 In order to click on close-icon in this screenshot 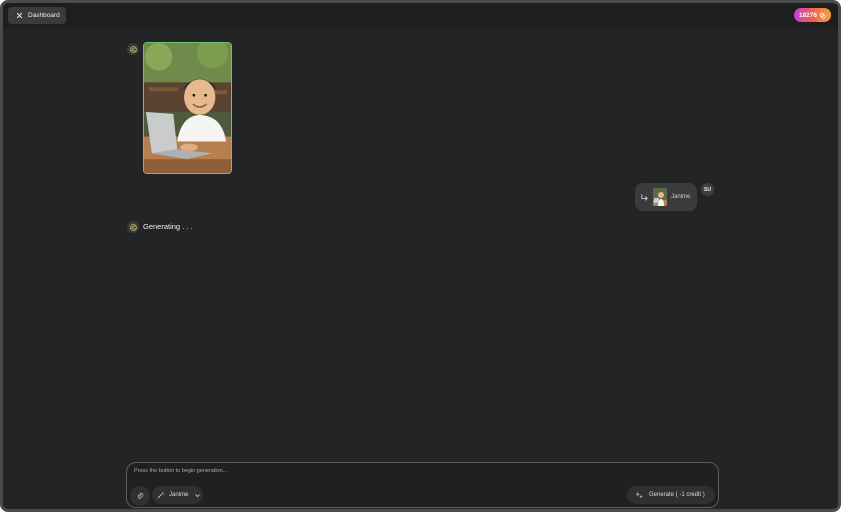, I will do `click(19, 15)`.